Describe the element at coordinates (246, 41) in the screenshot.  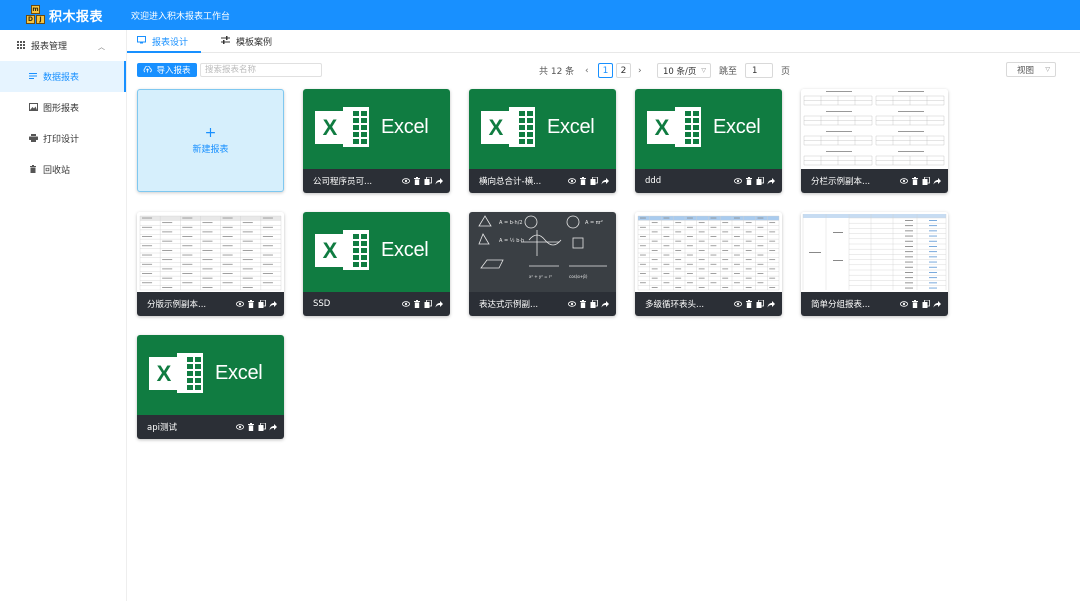
I see `tab-template-cases: 模板案例` at that location.